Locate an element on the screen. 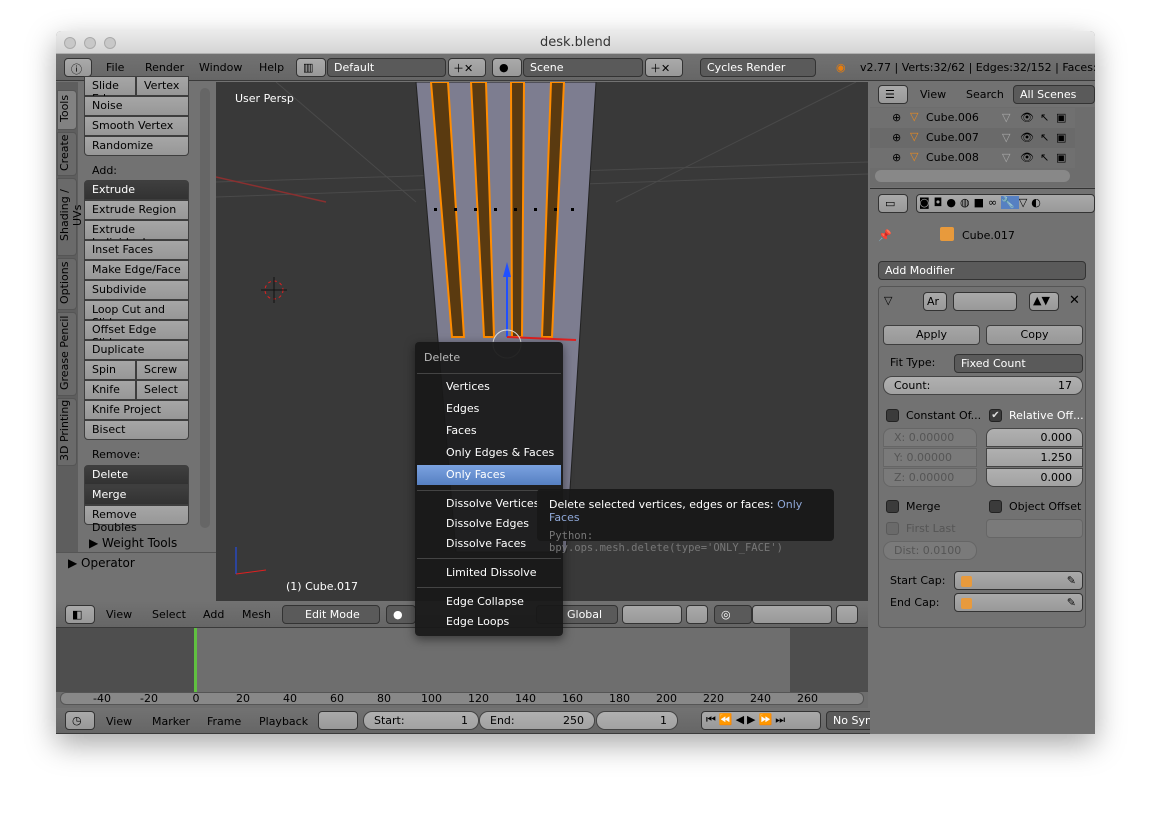 The height and width of the screenshot is (815, 1151). snap-buttons is located at coordinates (792, 614).